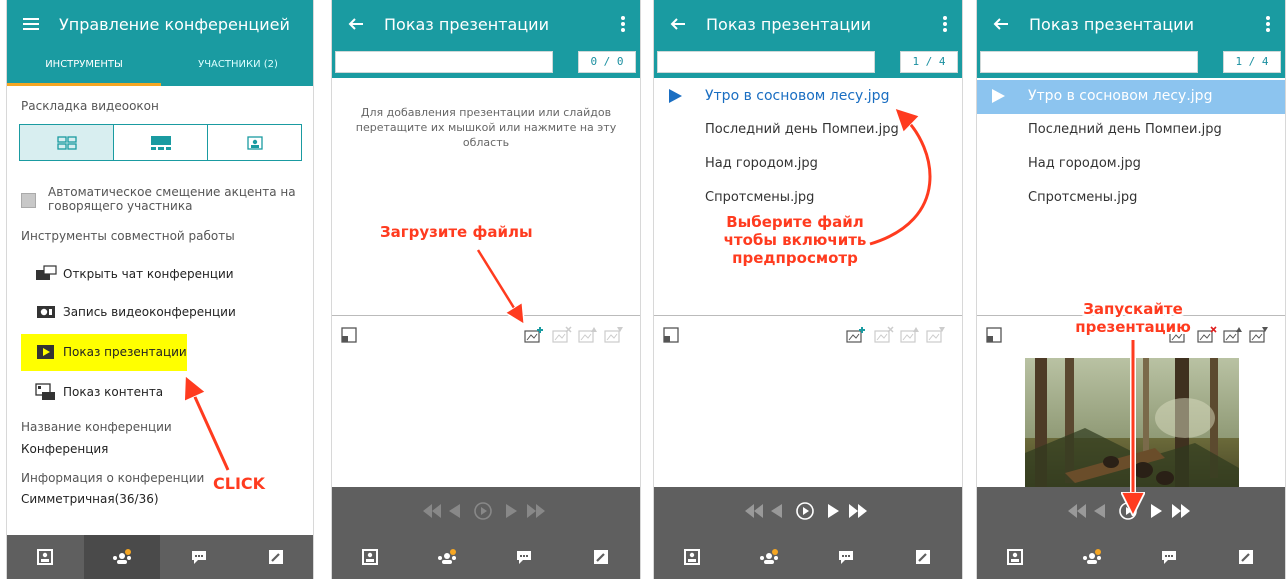 The height and width of the screenshot is (579, 1287). What do you see at coordinates (254, 142) in the screenshot?
I see `layout-single-button` at bounding box center [254, 142].